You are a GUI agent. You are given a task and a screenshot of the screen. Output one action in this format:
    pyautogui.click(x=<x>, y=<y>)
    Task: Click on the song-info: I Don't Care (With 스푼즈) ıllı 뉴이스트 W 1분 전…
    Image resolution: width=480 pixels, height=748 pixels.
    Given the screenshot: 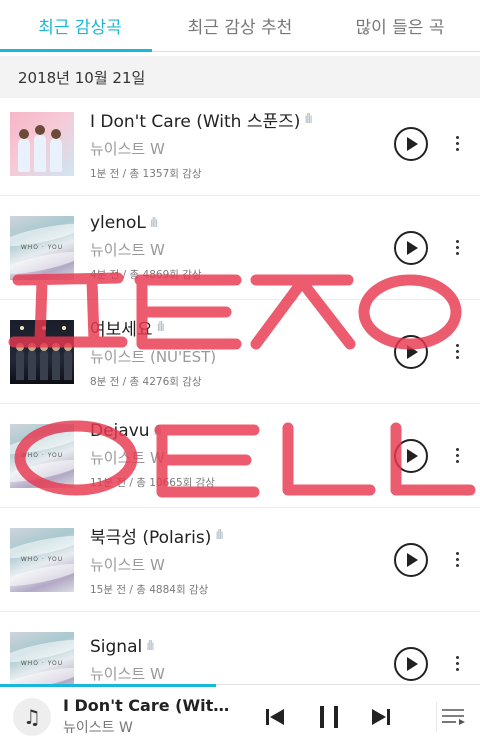 What is the action you would take?
    pyautogui.click(x=242, y=144)
    